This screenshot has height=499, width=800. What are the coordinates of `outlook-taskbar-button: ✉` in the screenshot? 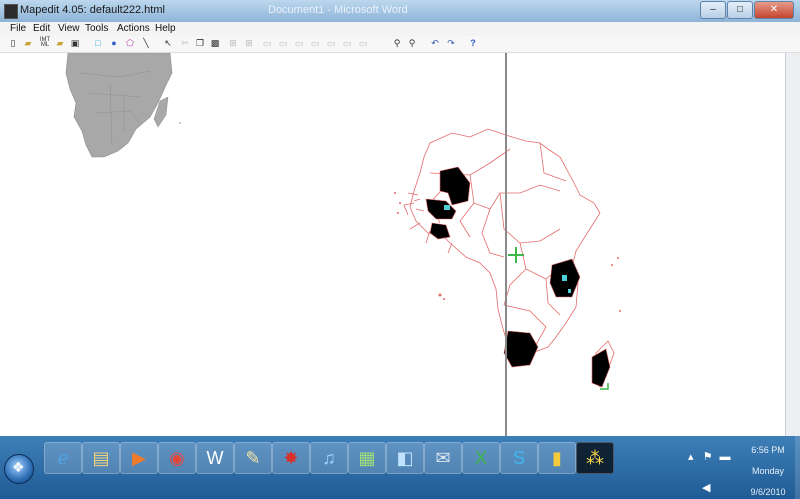 It's located at (443, 458).